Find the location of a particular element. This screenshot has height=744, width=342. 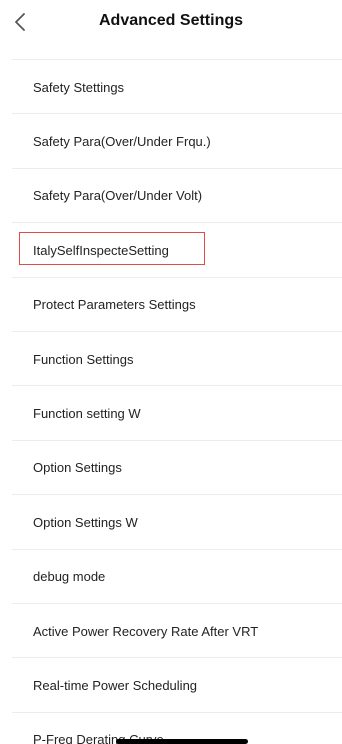

menu-item-label: Protect Parameters Settings is located at coordinates (114, 305).